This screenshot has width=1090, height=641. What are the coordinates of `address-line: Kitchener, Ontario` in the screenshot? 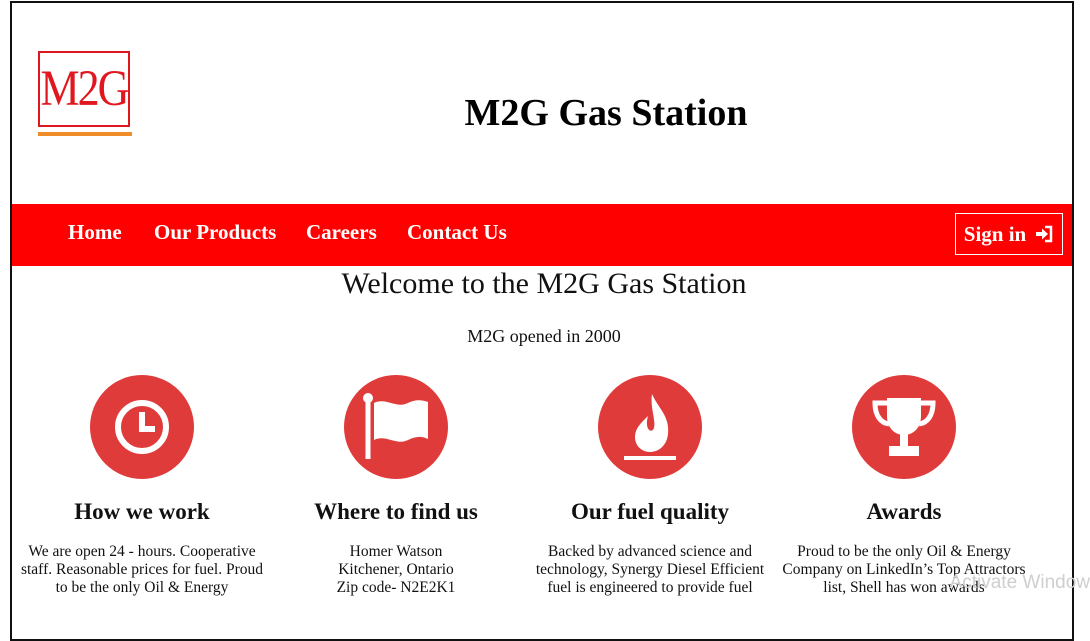 It's located at (396, 569).